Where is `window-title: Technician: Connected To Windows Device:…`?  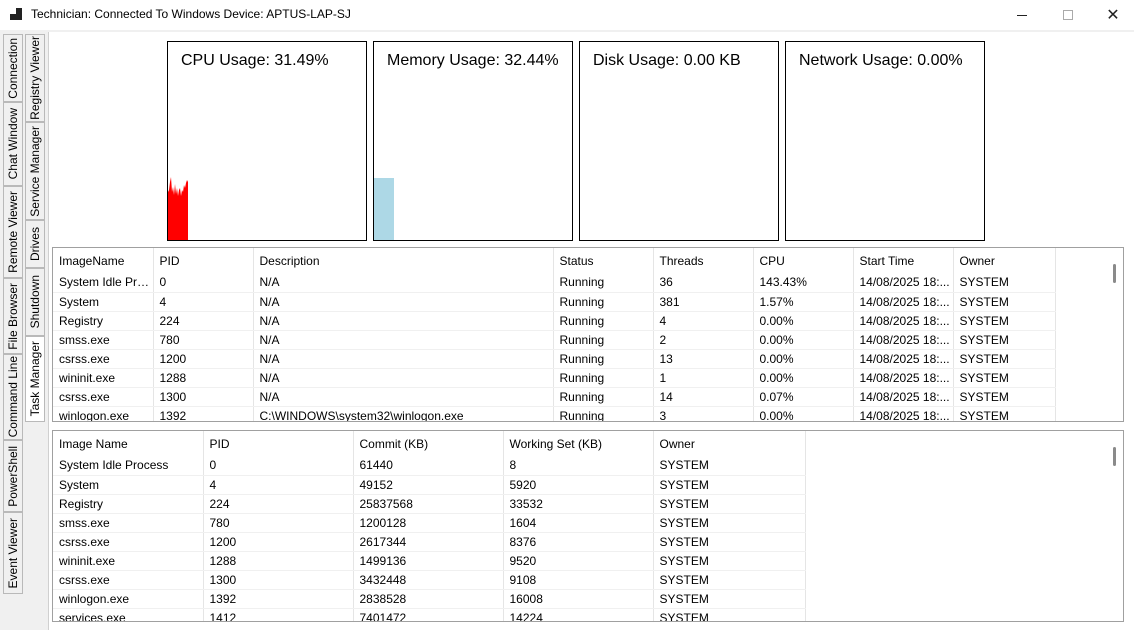 window-title: Technician: Connected To Windows Device:… is located at coordinates (191, 14).